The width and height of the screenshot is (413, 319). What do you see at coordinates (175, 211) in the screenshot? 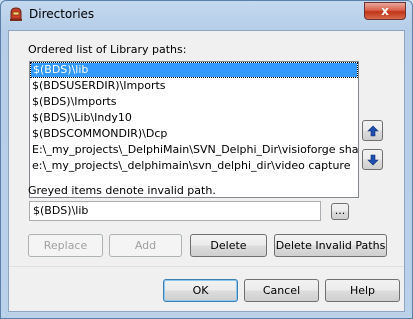
I see `path-input: $(BDS)\lib` at bounding box center [175, 211].